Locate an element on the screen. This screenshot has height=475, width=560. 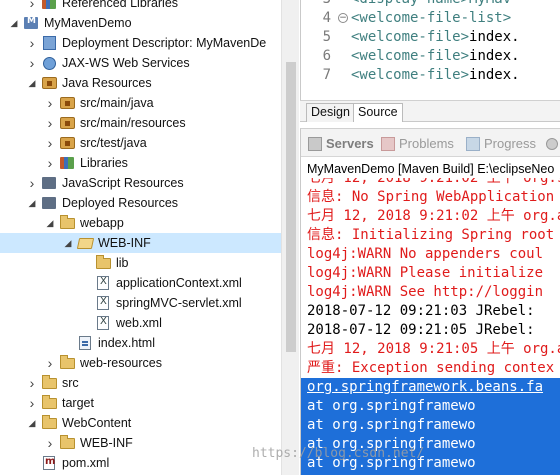
console-line: 信息: Initializing Spring root is located at coordinates (431, 235).